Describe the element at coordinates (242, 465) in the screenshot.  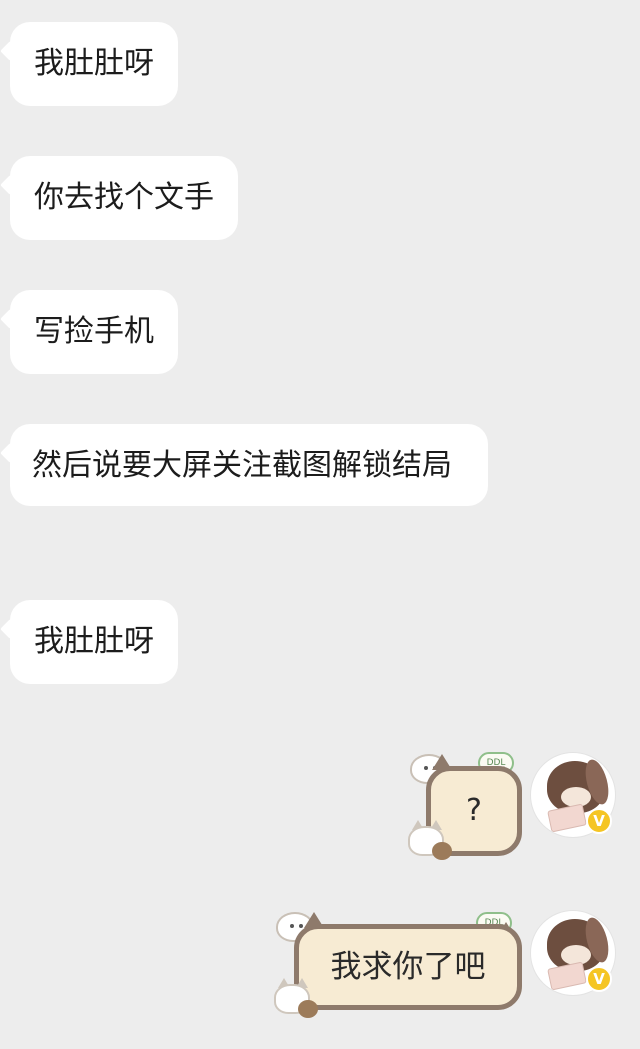
I see `message-text: 然后说要大屏关注截图解锁结局` at that location.